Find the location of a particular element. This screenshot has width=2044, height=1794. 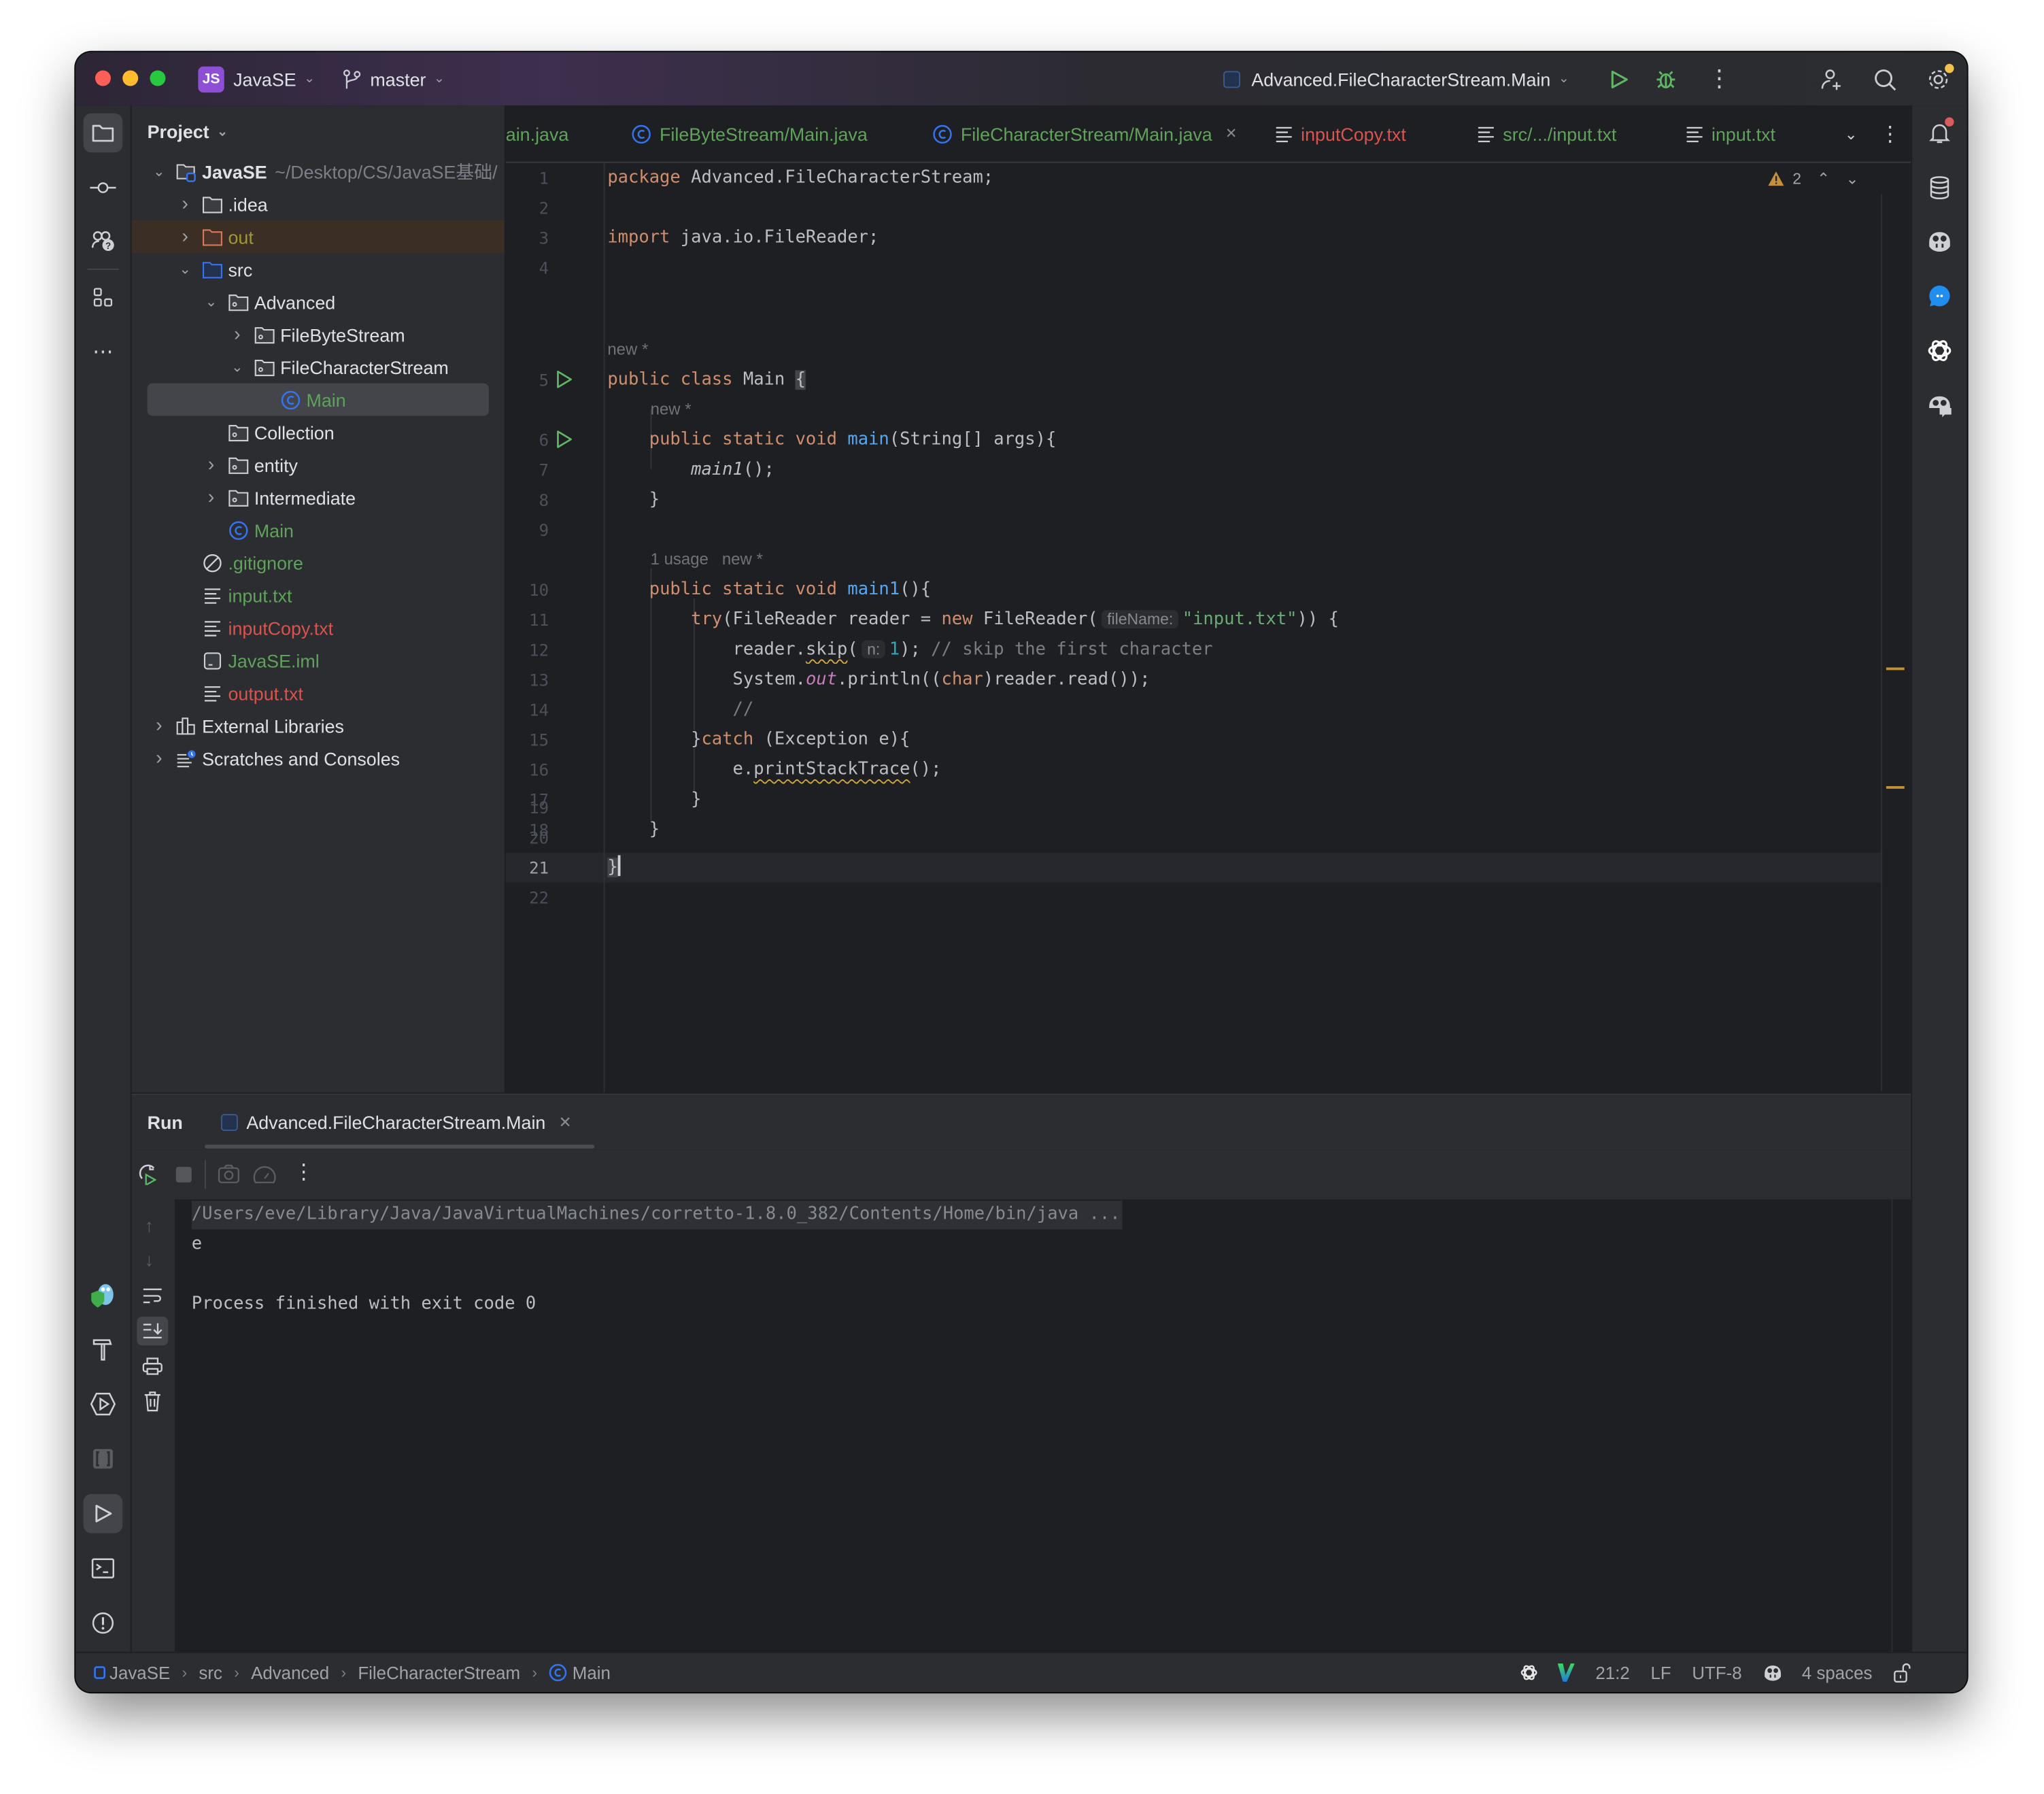

tree-item: › entity is located at coordinates (318, 464).